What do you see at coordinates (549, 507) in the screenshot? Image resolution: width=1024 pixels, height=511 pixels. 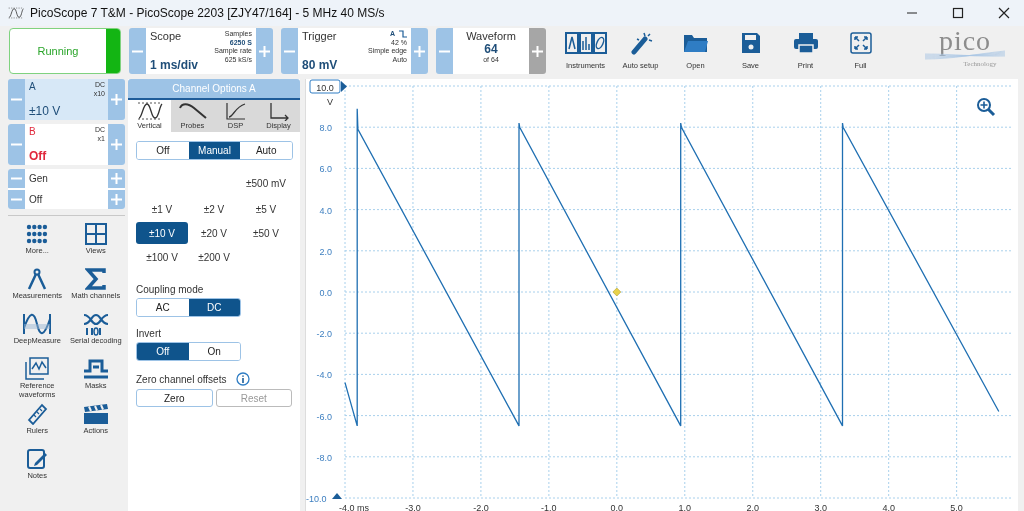 I see `axis-label: -1.0` at bounding box center [549, 507].